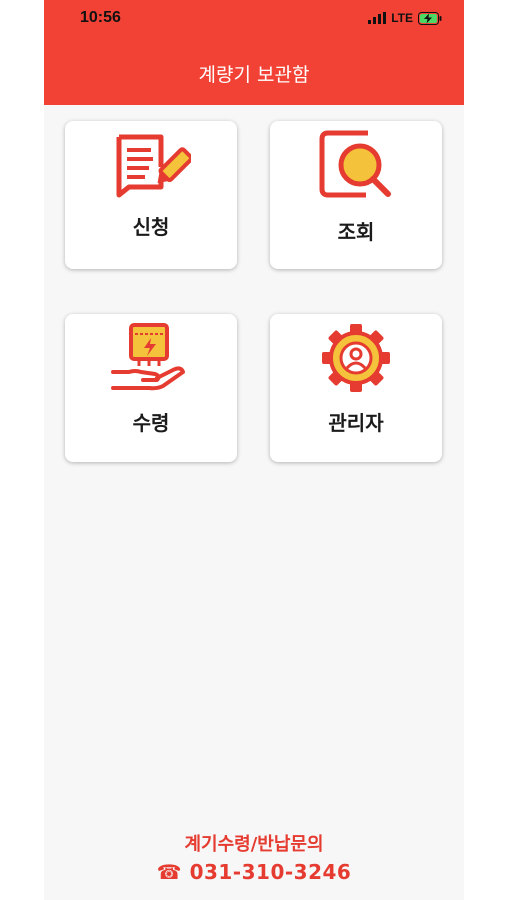 This screenshot has width=507, height=900. Describe the element at coordinates (153, 166) in the screenshot. I see `application-form-icon` at that location.